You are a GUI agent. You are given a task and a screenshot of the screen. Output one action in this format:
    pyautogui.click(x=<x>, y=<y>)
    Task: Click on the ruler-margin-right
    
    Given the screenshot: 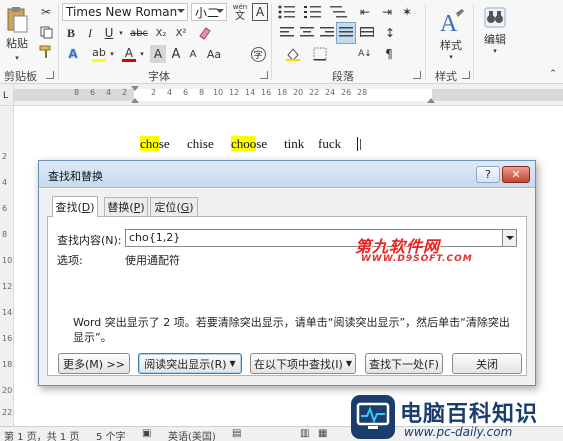 What is the action you would take?
    pyautogui.click(x=497, y=95)
    